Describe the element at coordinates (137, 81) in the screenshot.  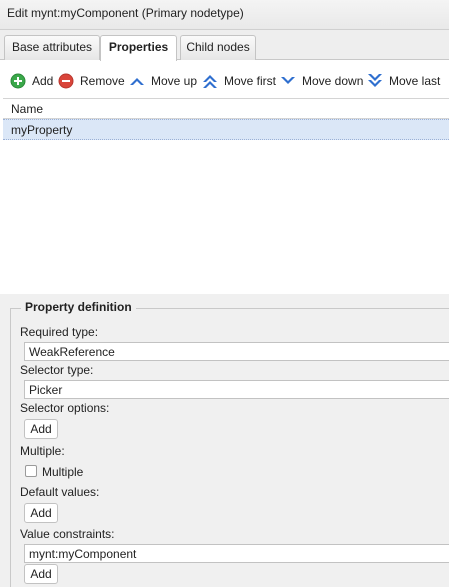
I see `chevron-up-icon` at that location.